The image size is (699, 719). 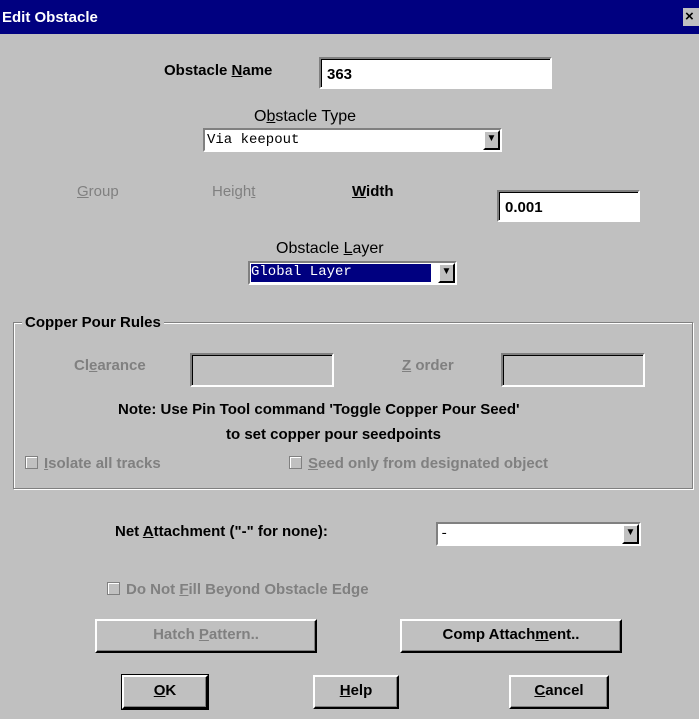 I want to click on net-attachment-label: Net Attachment ("-" for none):, so click(x=221, y=531).